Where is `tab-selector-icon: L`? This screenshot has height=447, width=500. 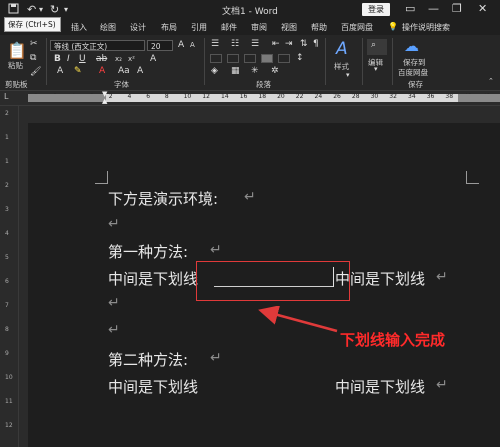
tab-selector-icon: L is located at coordinates (6, 96).